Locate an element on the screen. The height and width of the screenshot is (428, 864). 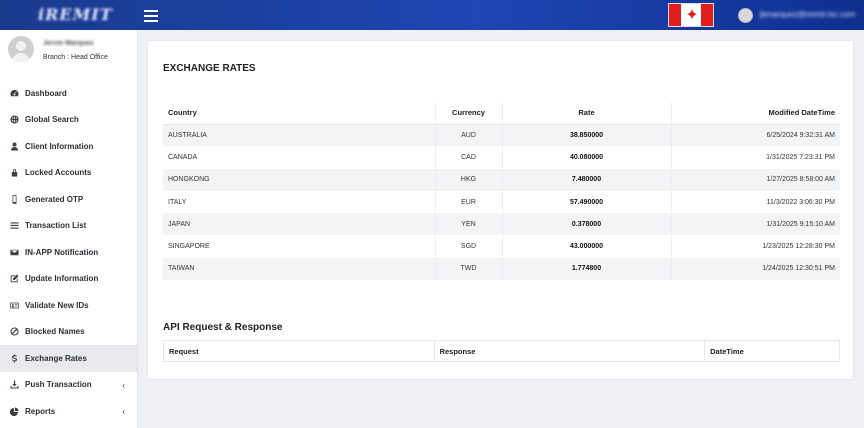
user-email: jbmarquez@iremit-inc.com is located at coordinates (807, 14).